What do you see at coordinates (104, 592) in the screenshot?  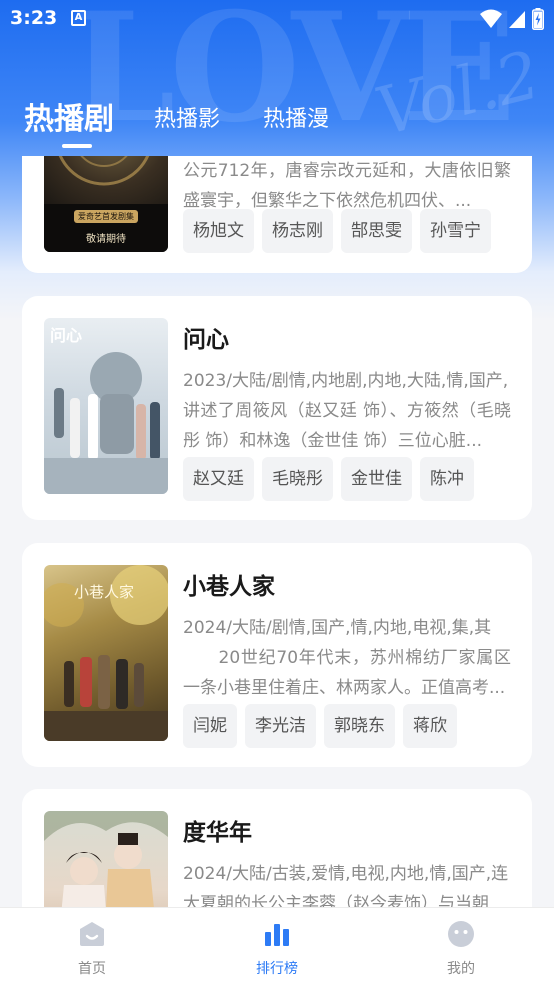 I see `poster-caption-top: 小巷人家` at bounding box center [104, 592].